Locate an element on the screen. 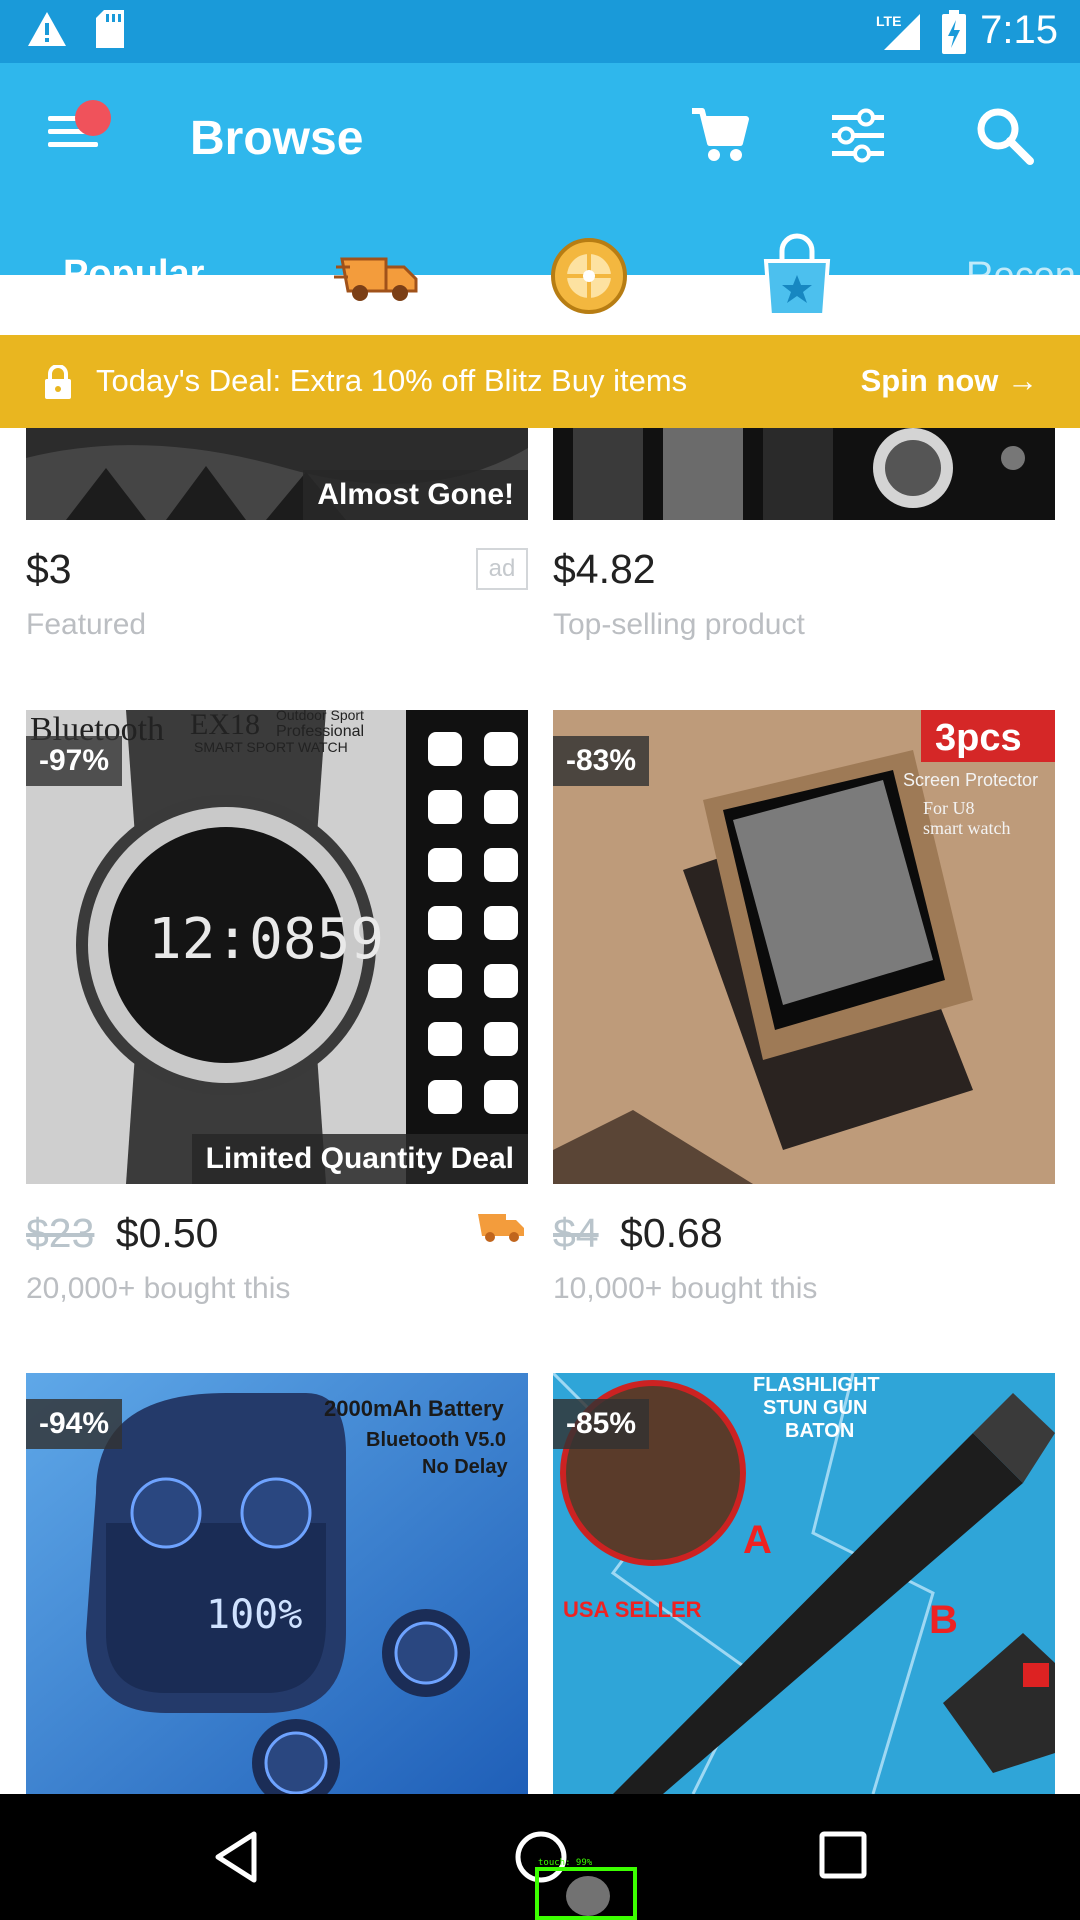 The height and width of the screenshot is (1920, 1080). product-subtitle: 10,000+ bought this is located at coordinates (685, 1288).